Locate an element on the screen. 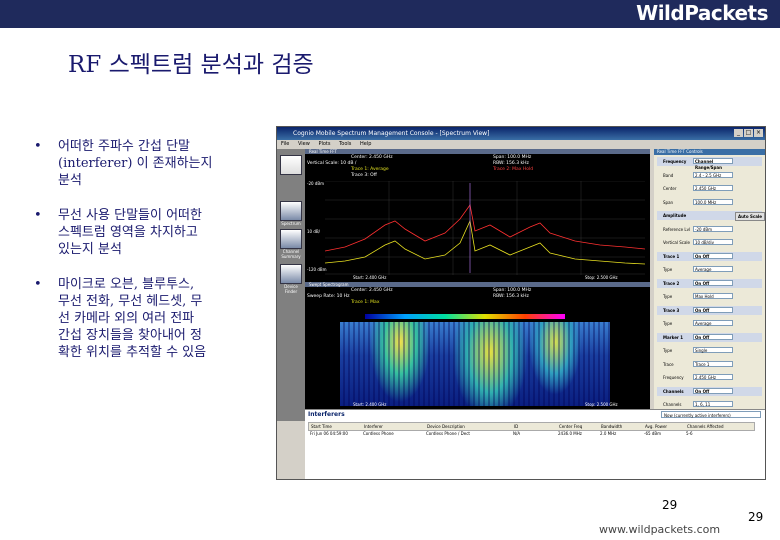  controls-row: Type Single is located at coordinates (709, 350).